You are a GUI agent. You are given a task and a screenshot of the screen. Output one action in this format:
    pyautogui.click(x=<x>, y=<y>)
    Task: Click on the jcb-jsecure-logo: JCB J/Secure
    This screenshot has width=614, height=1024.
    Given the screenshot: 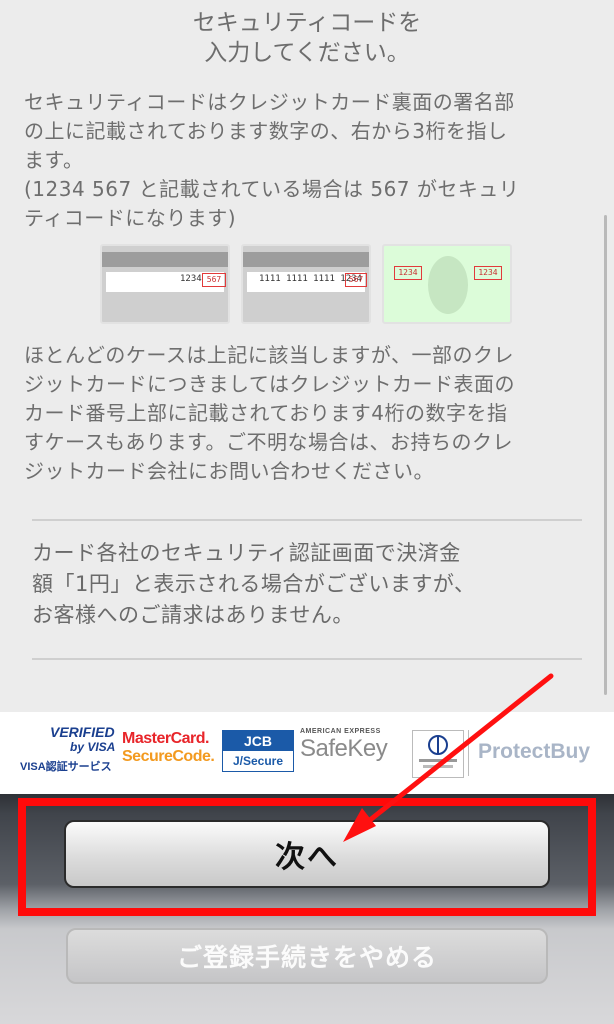 What is the action you would take?
    pyautogui.click(x=258, y=751)
    